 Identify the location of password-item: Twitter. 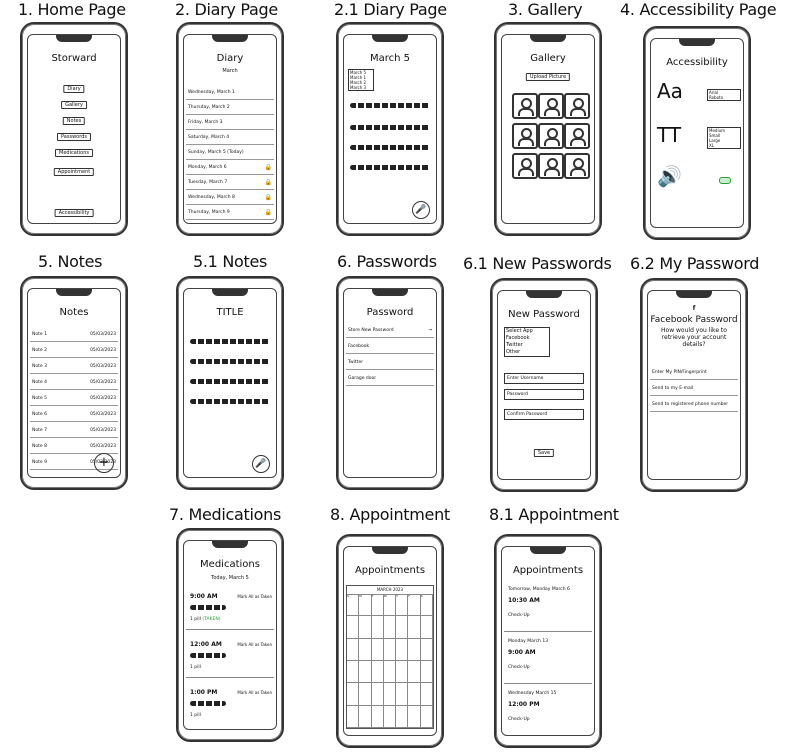
(390, 362).